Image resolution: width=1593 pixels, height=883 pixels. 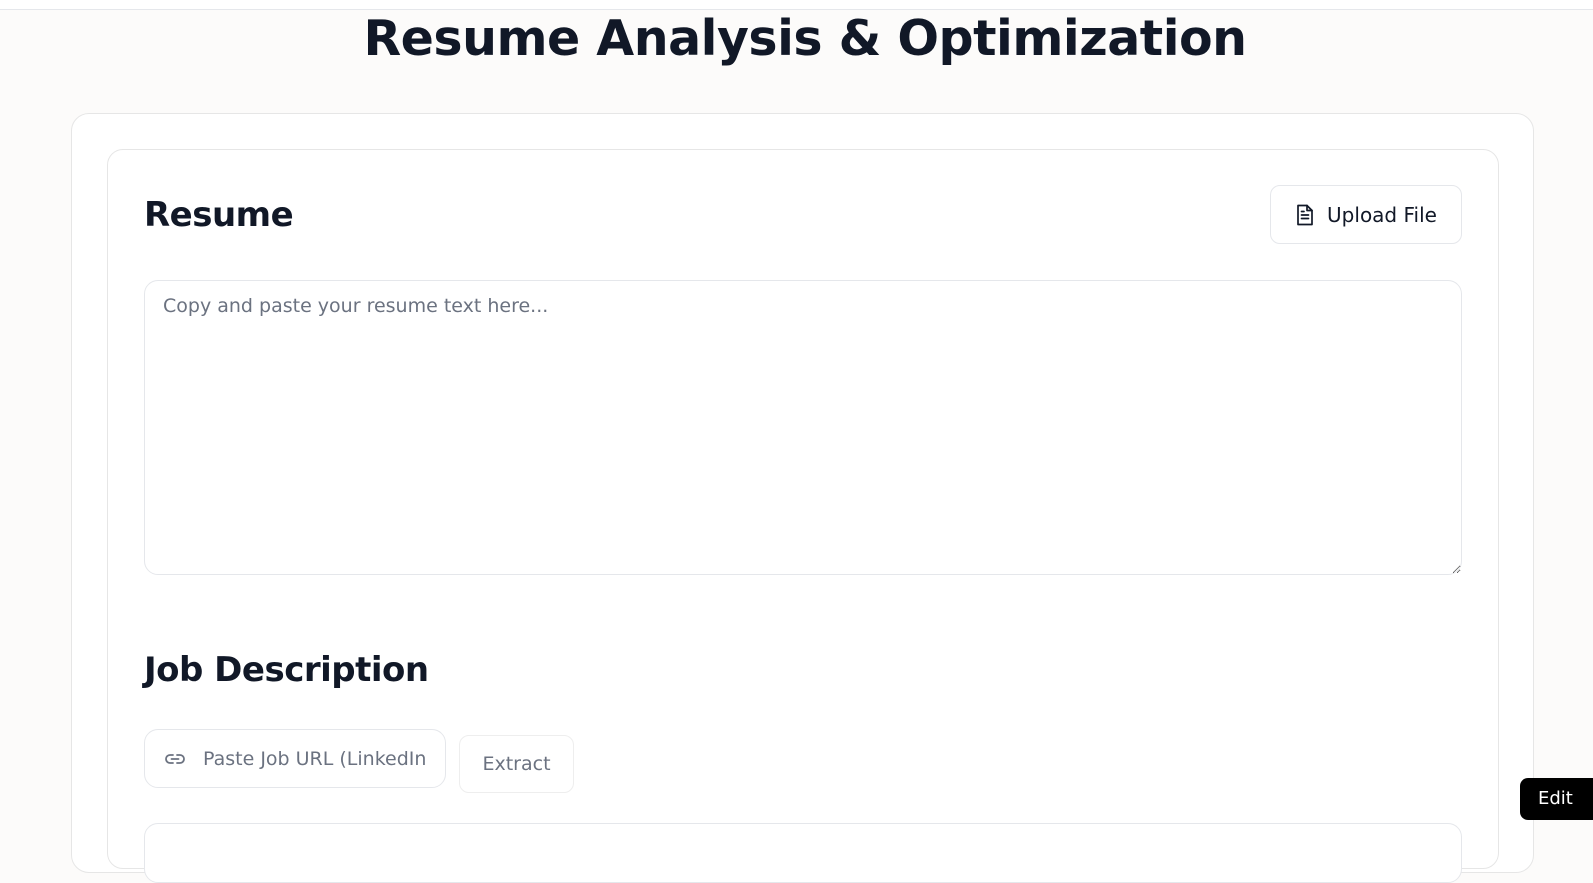 I want to click on extract-button: Extract, so click(x=516, y=764).